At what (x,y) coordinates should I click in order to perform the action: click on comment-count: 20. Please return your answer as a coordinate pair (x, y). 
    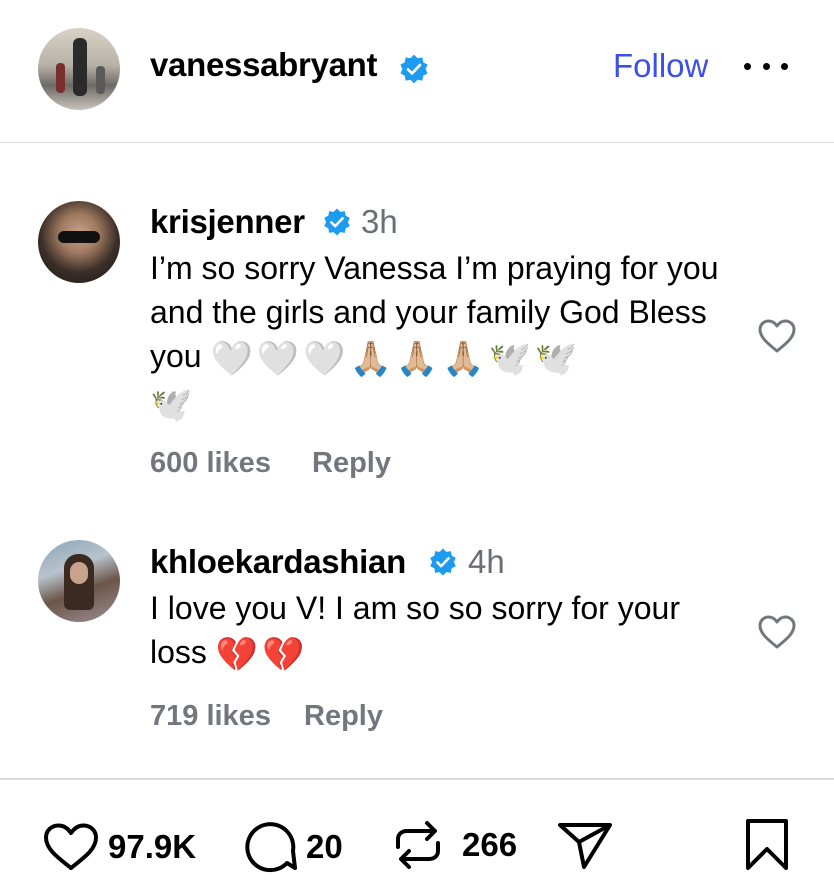
    Looking at the image, I should click on (324, 846).